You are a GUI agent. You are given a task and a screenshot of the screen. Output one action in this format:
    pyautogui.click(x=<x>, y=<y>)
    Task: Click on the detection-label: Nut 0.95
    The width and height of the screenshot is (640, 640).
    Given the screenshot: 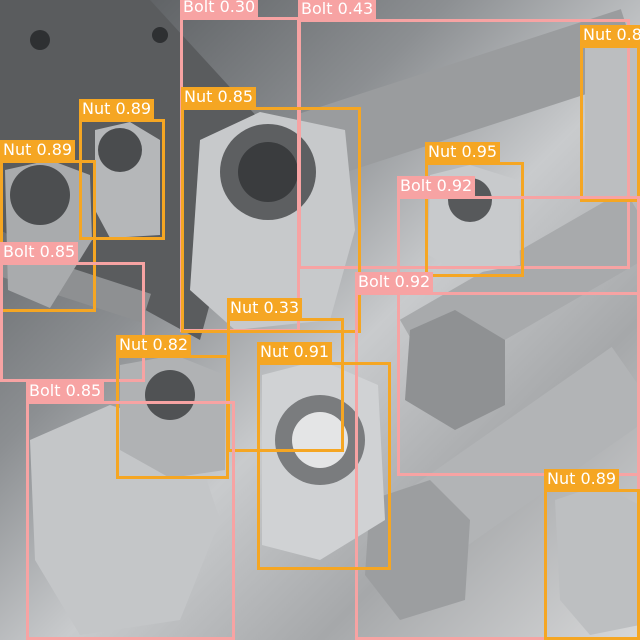 What is the action you would take?
    pyautogui.click(x=463, y=152)
    